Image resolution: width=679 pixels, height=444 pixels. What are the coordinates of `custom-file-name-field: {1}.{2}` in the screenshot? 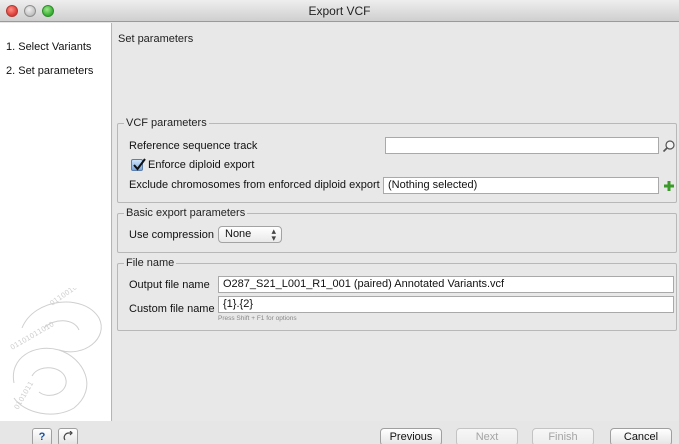 It's located at (446, 304).